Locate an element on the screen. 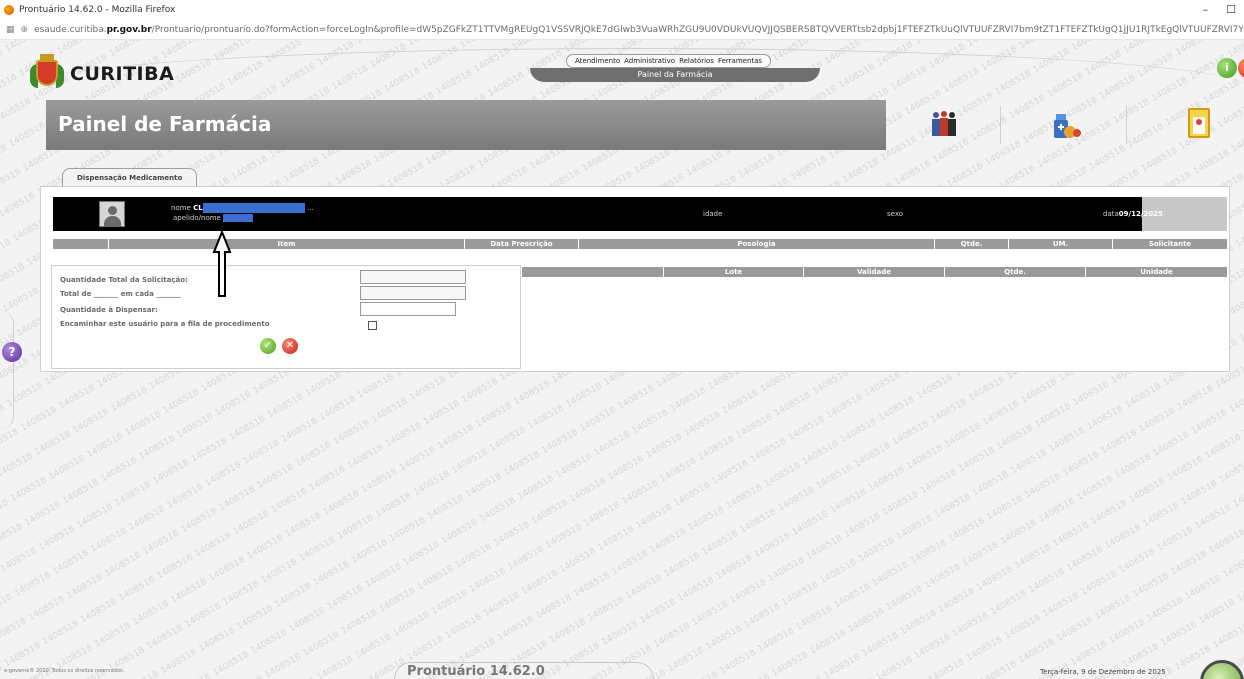 The image size is (1244, 679). firefox-icon is located at coordinates (9, 10).